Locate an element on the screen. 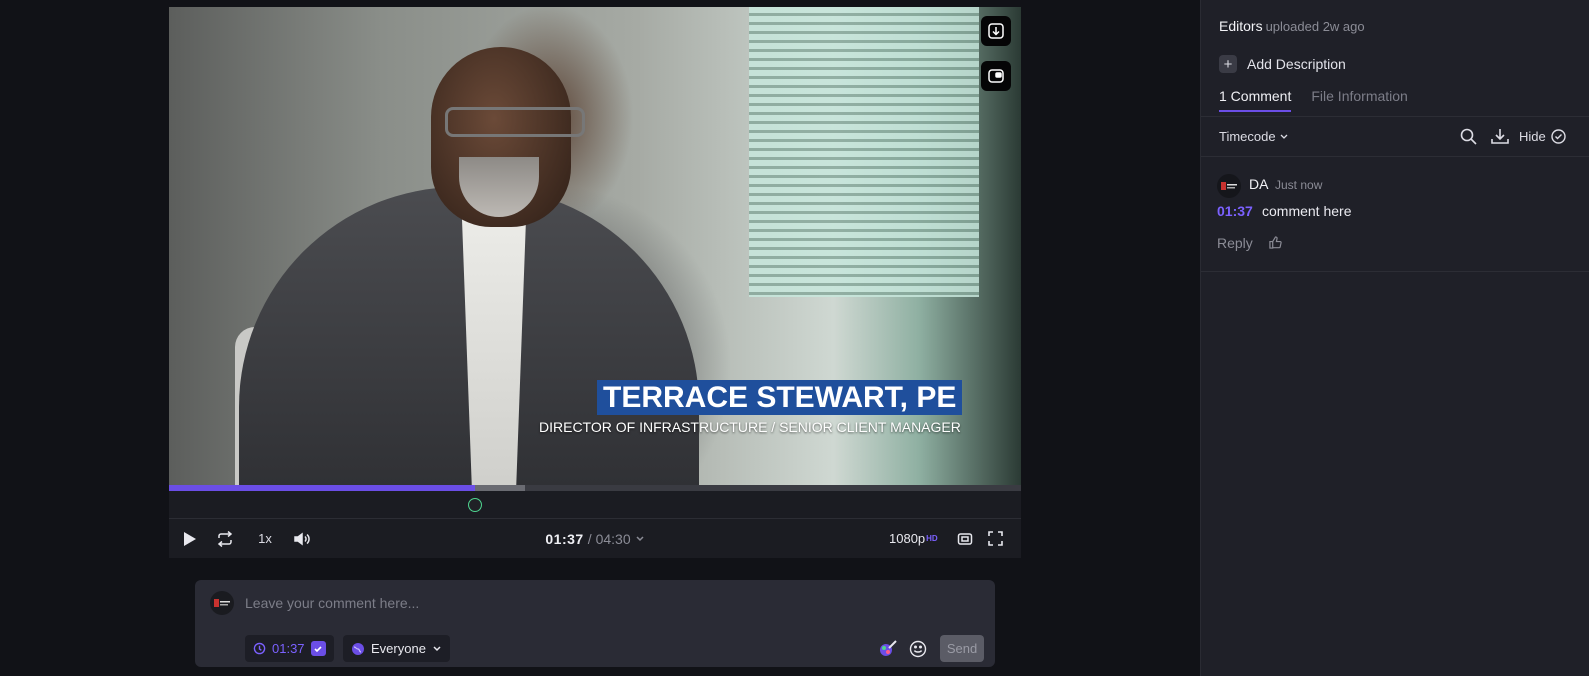 The width and height of the screenshot is (1589, 676). sort-label: Timecode is located at coordinates (1247, 136).